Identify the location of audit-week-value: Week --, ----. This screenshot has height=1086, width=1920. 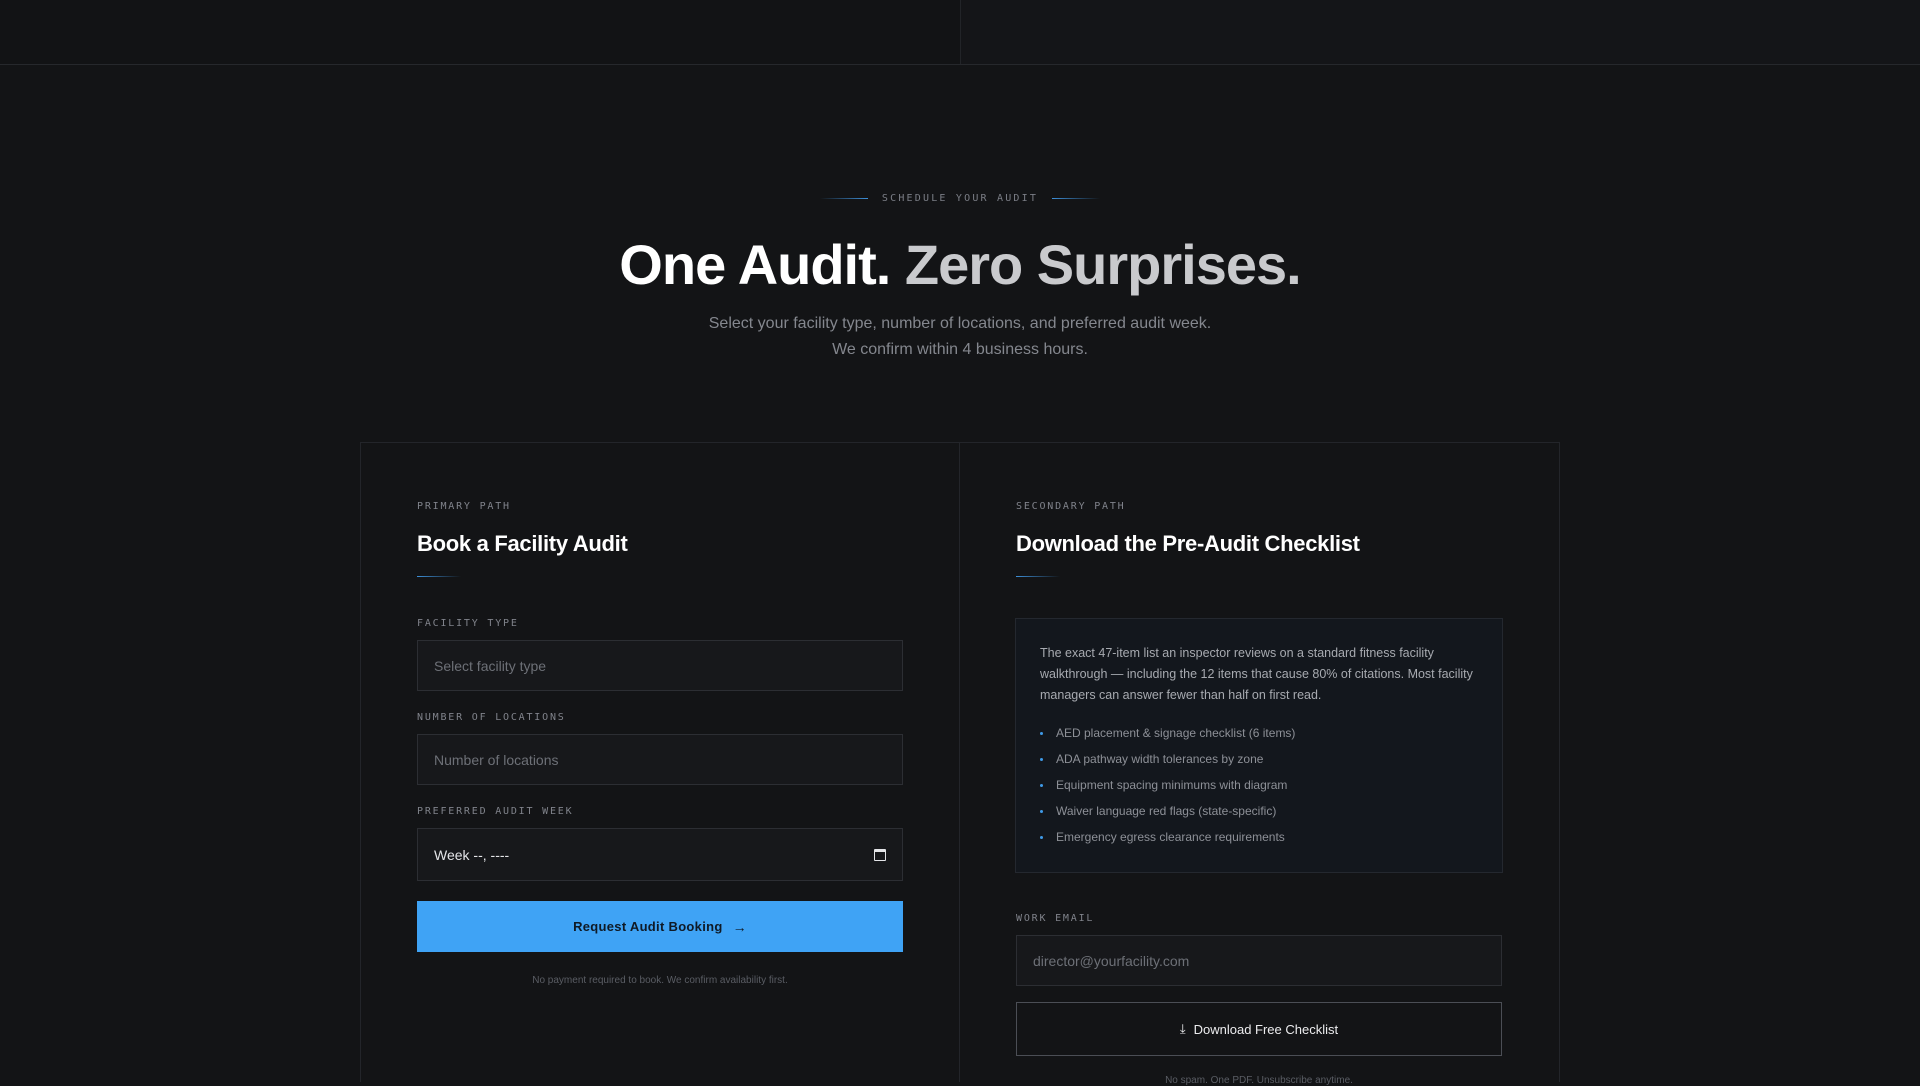
(472, 854).